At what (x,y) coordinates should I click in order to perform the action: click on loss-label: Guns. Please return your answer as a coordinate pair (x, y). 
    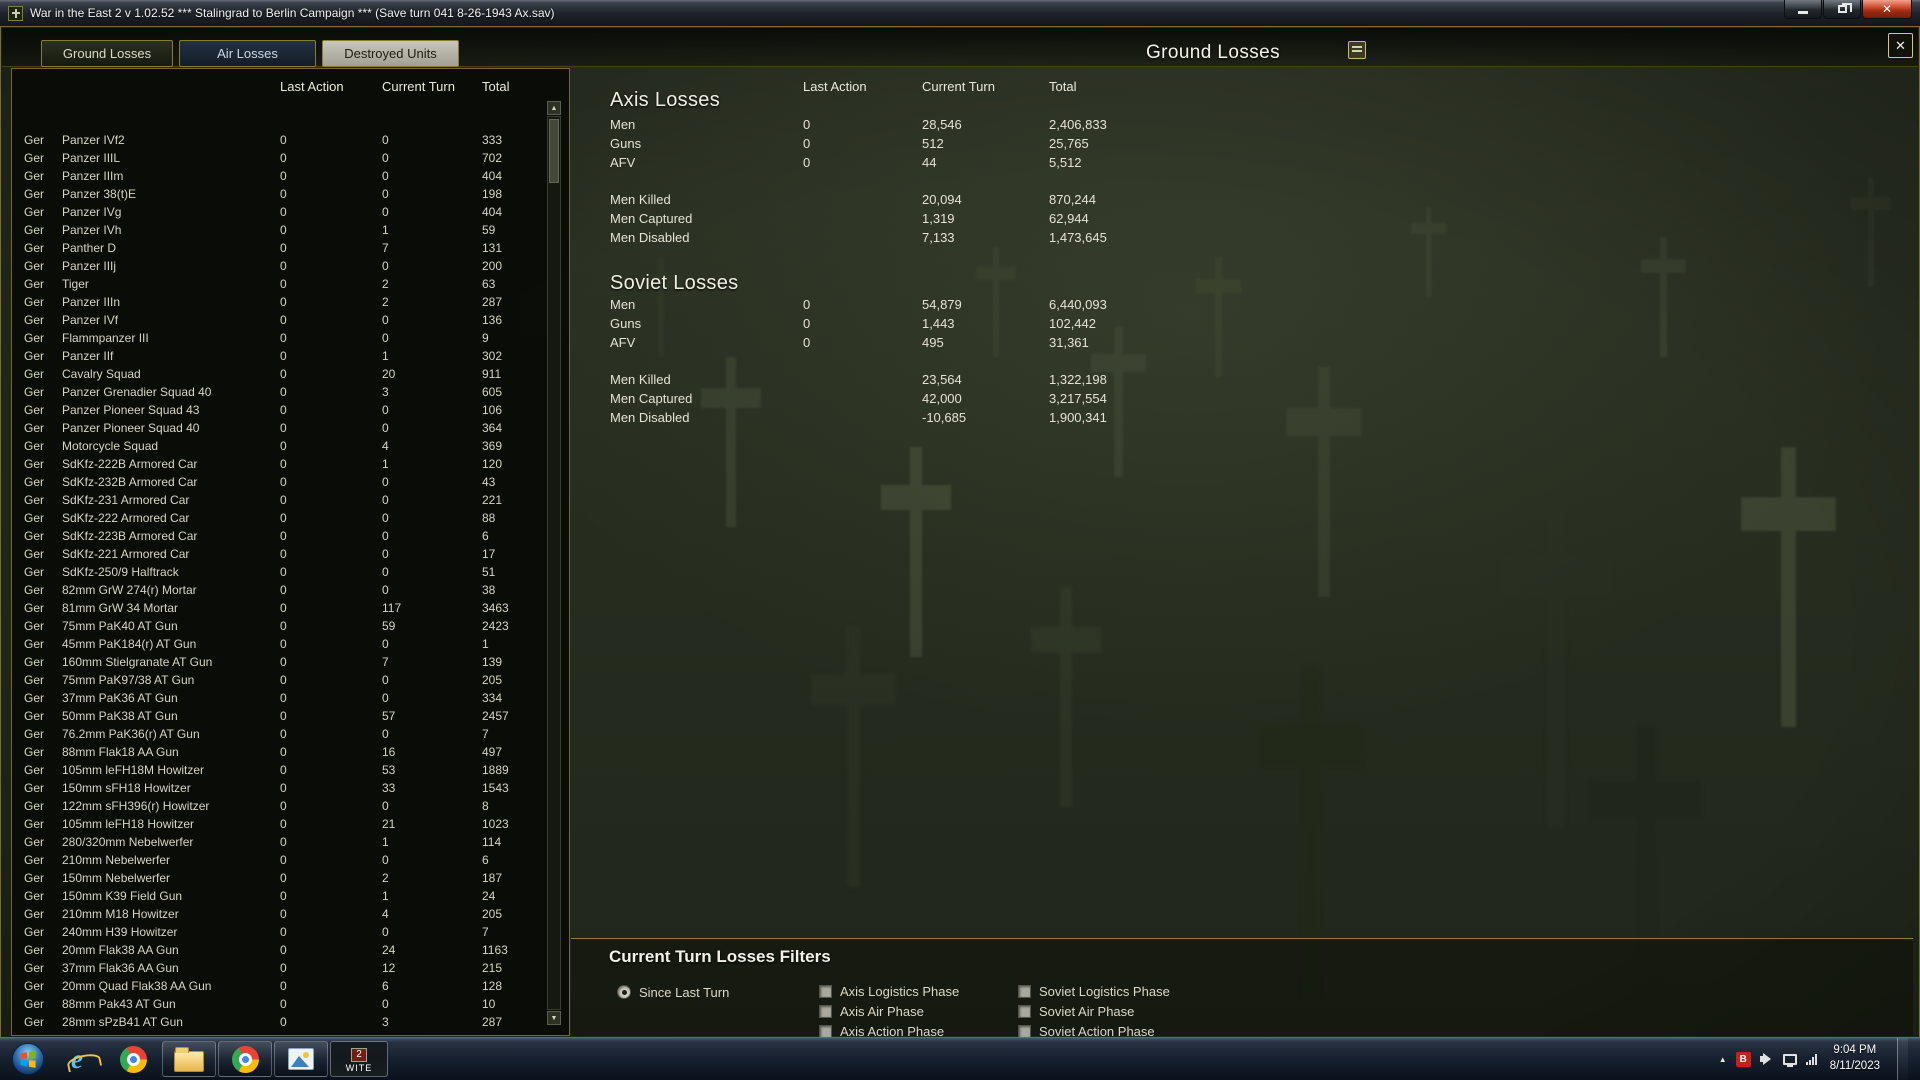
    Looking at the image, I should click on (626, 323).